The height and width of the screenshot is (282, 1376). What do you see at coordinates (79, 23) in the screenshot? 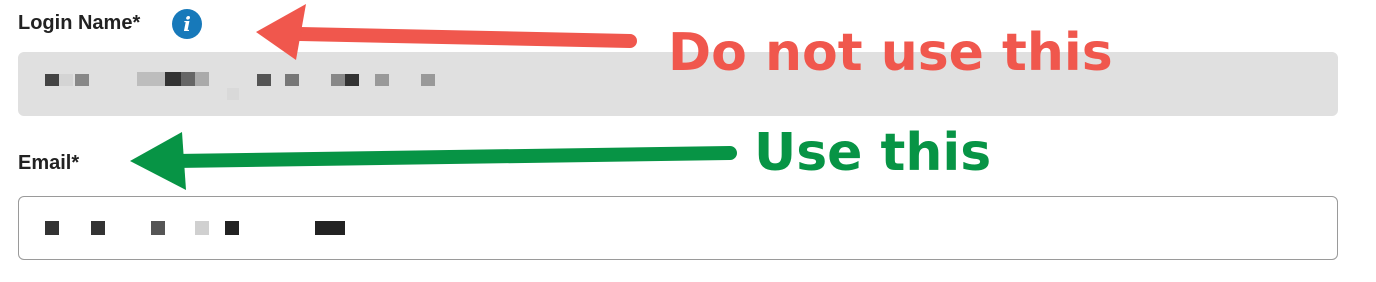
I see `login-name-label: Login Name*` at bounding box center [79, 23].